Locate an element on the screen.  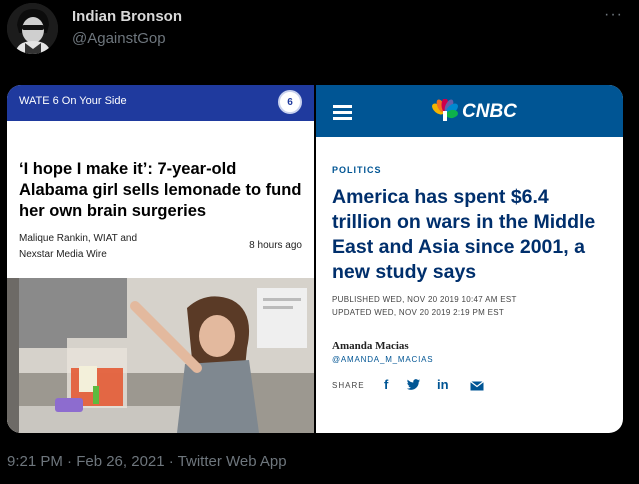
headline-line: trillion on wars in the Middle is located at coordinates (464, 222).